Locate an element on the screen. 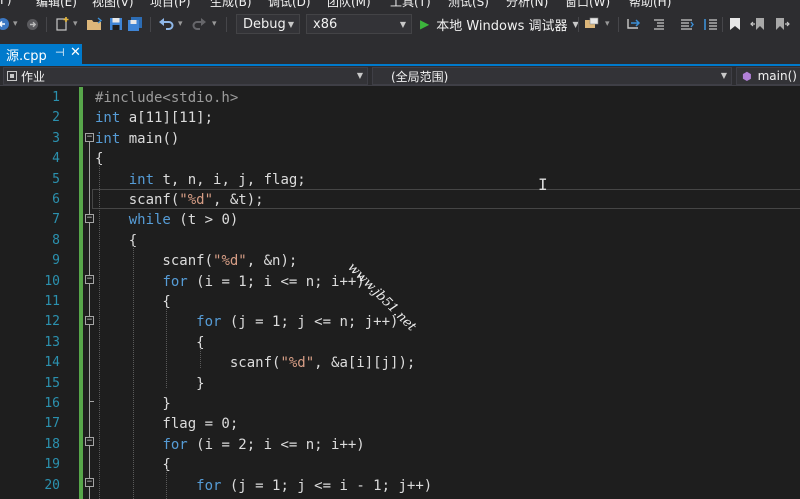 The width and height of the screenshot is (800, 499). menu-debug: 调试(D) is located at coordinates (289, 4).